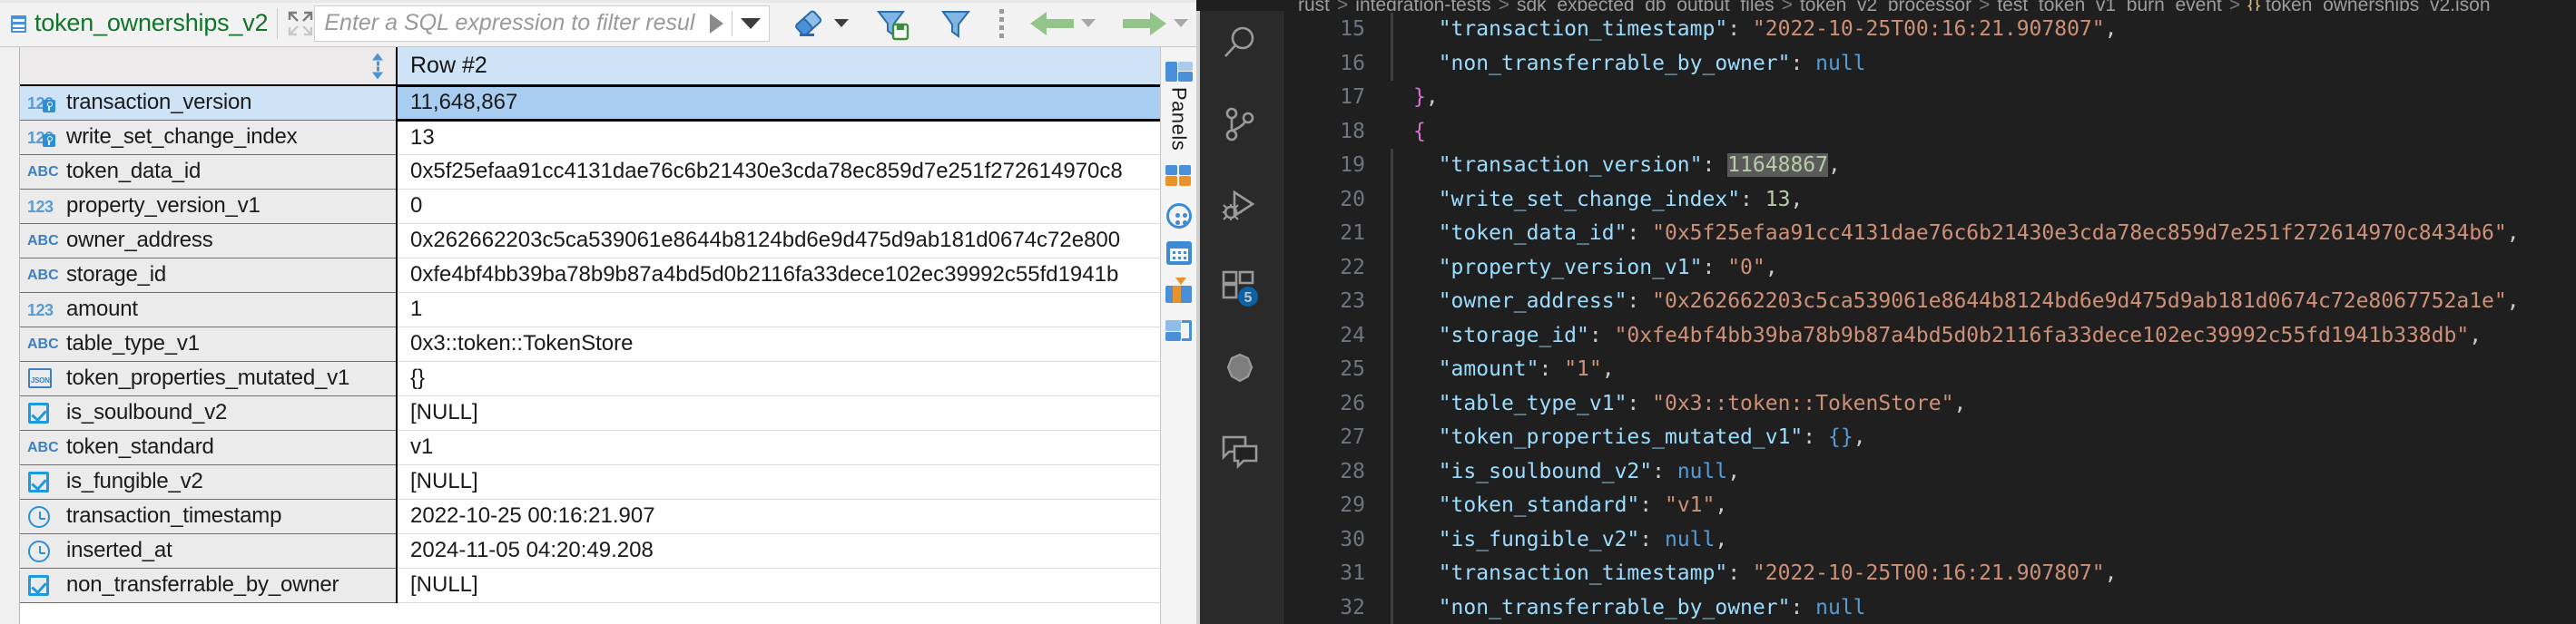 The width and height of the screenshot is (2576, 624). What do you see at coordinates (209, 447) in the screenshot?
I see `column-name-cell: ABC token_standard` at bounding box center [209, 447].